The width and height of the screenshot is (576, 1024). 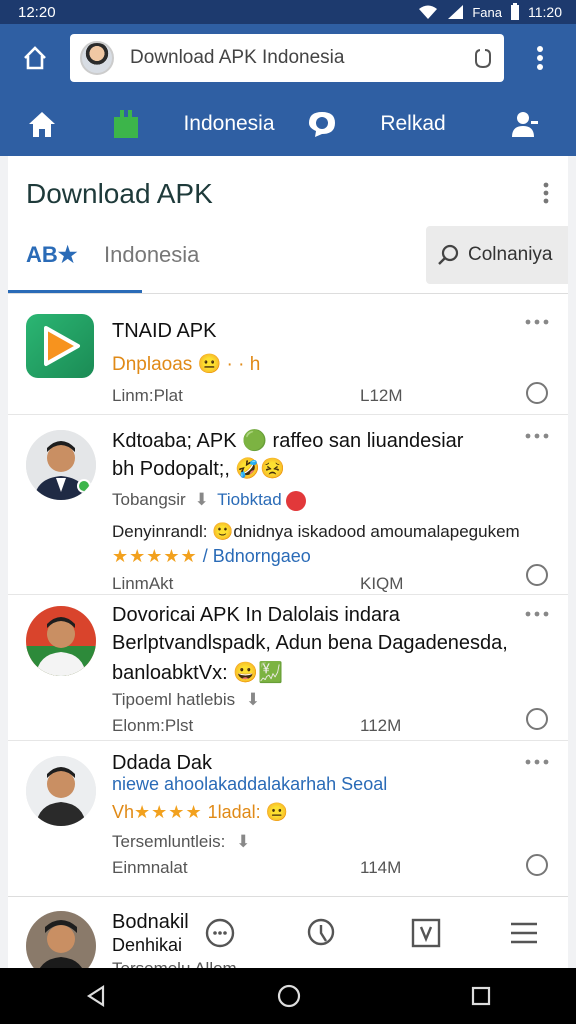 What do you see at coordinates (211, 556) in the screenshot?
I see `item-rating: ★★★★★ / Bdnorngaeo` at bounding box center [211, 556].